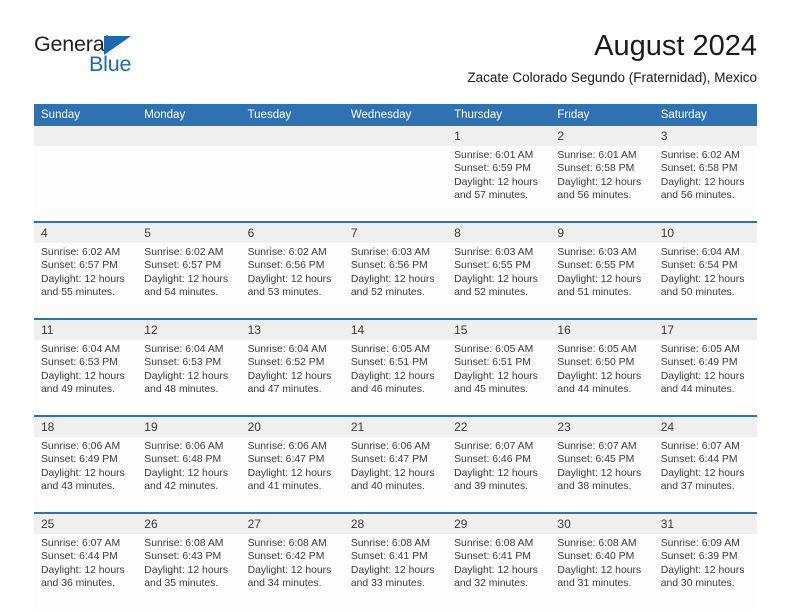 This screenshot has height=612, width=792. What do you see at coordinates (594, 196) in the screenshot?
I see `daylight-text-line2: and 56 minutes.` at bounding box center [594, 196].